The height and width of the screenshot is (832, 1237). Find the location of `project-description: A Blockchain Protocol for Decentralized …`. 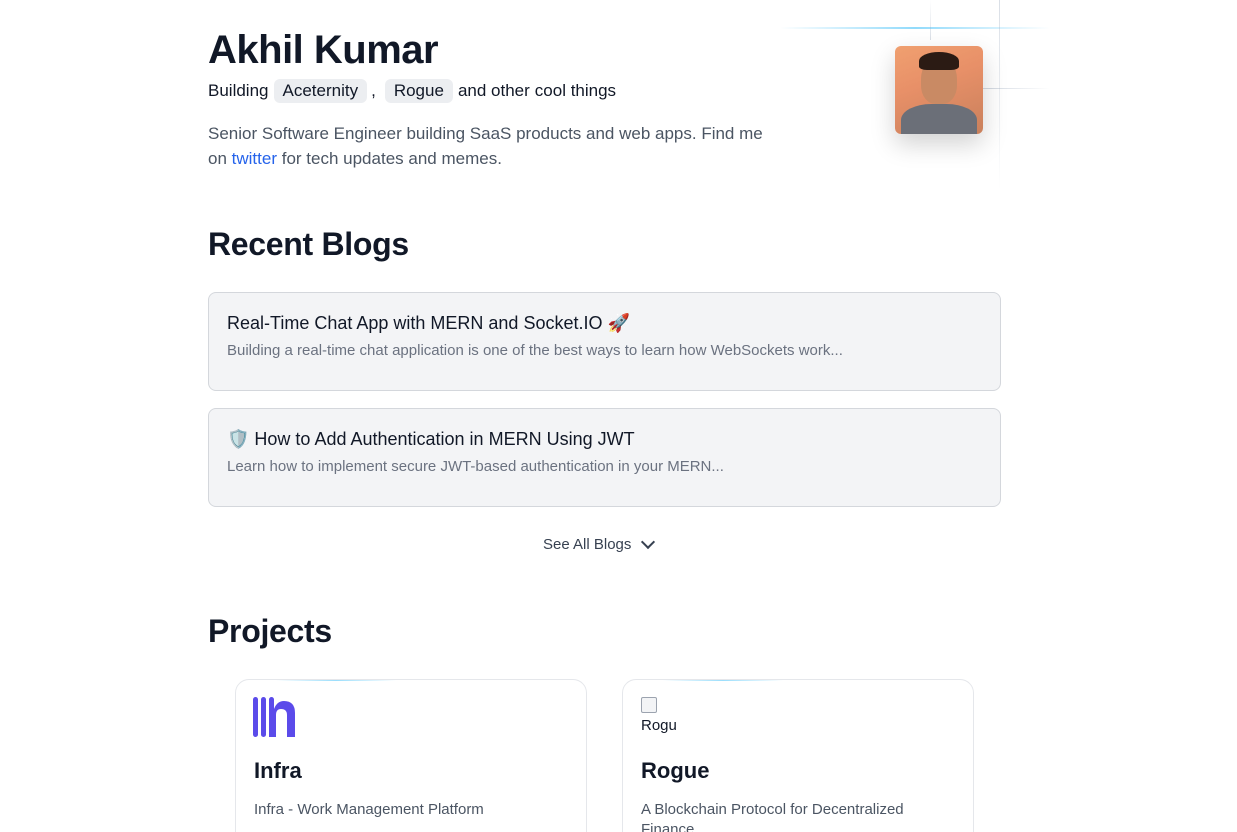

project-description: A Blockchain Protocol for Decentralized … is located at coordinates (772, 816).